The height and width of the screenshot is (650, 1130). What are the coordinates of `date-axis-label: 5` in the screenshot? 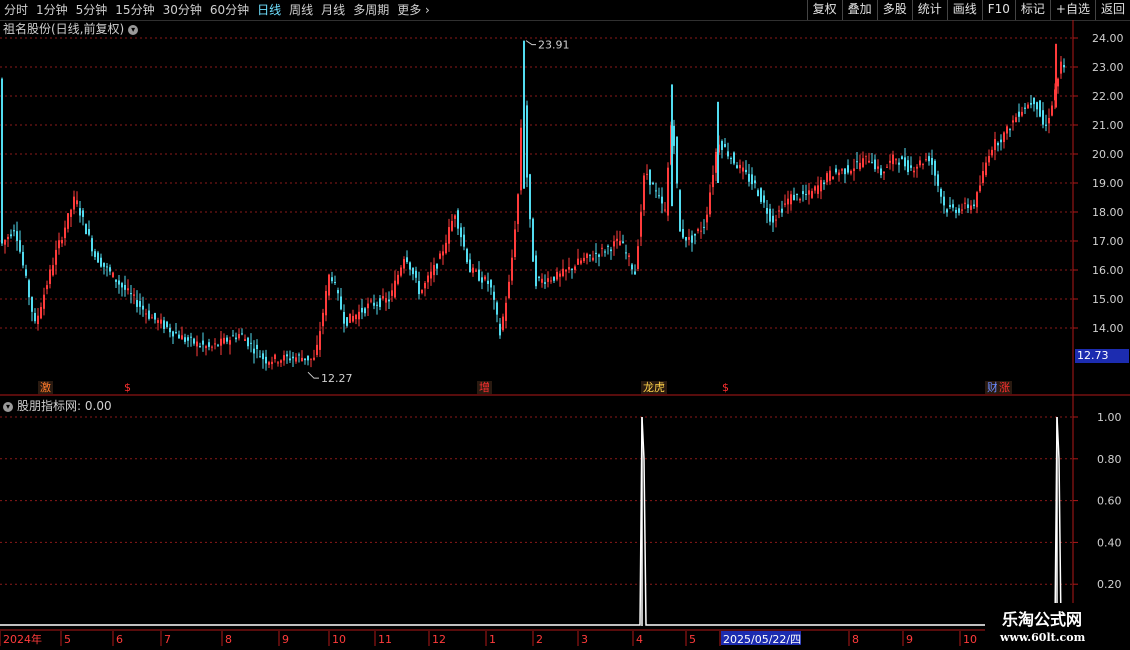 It's located at (67, 639).